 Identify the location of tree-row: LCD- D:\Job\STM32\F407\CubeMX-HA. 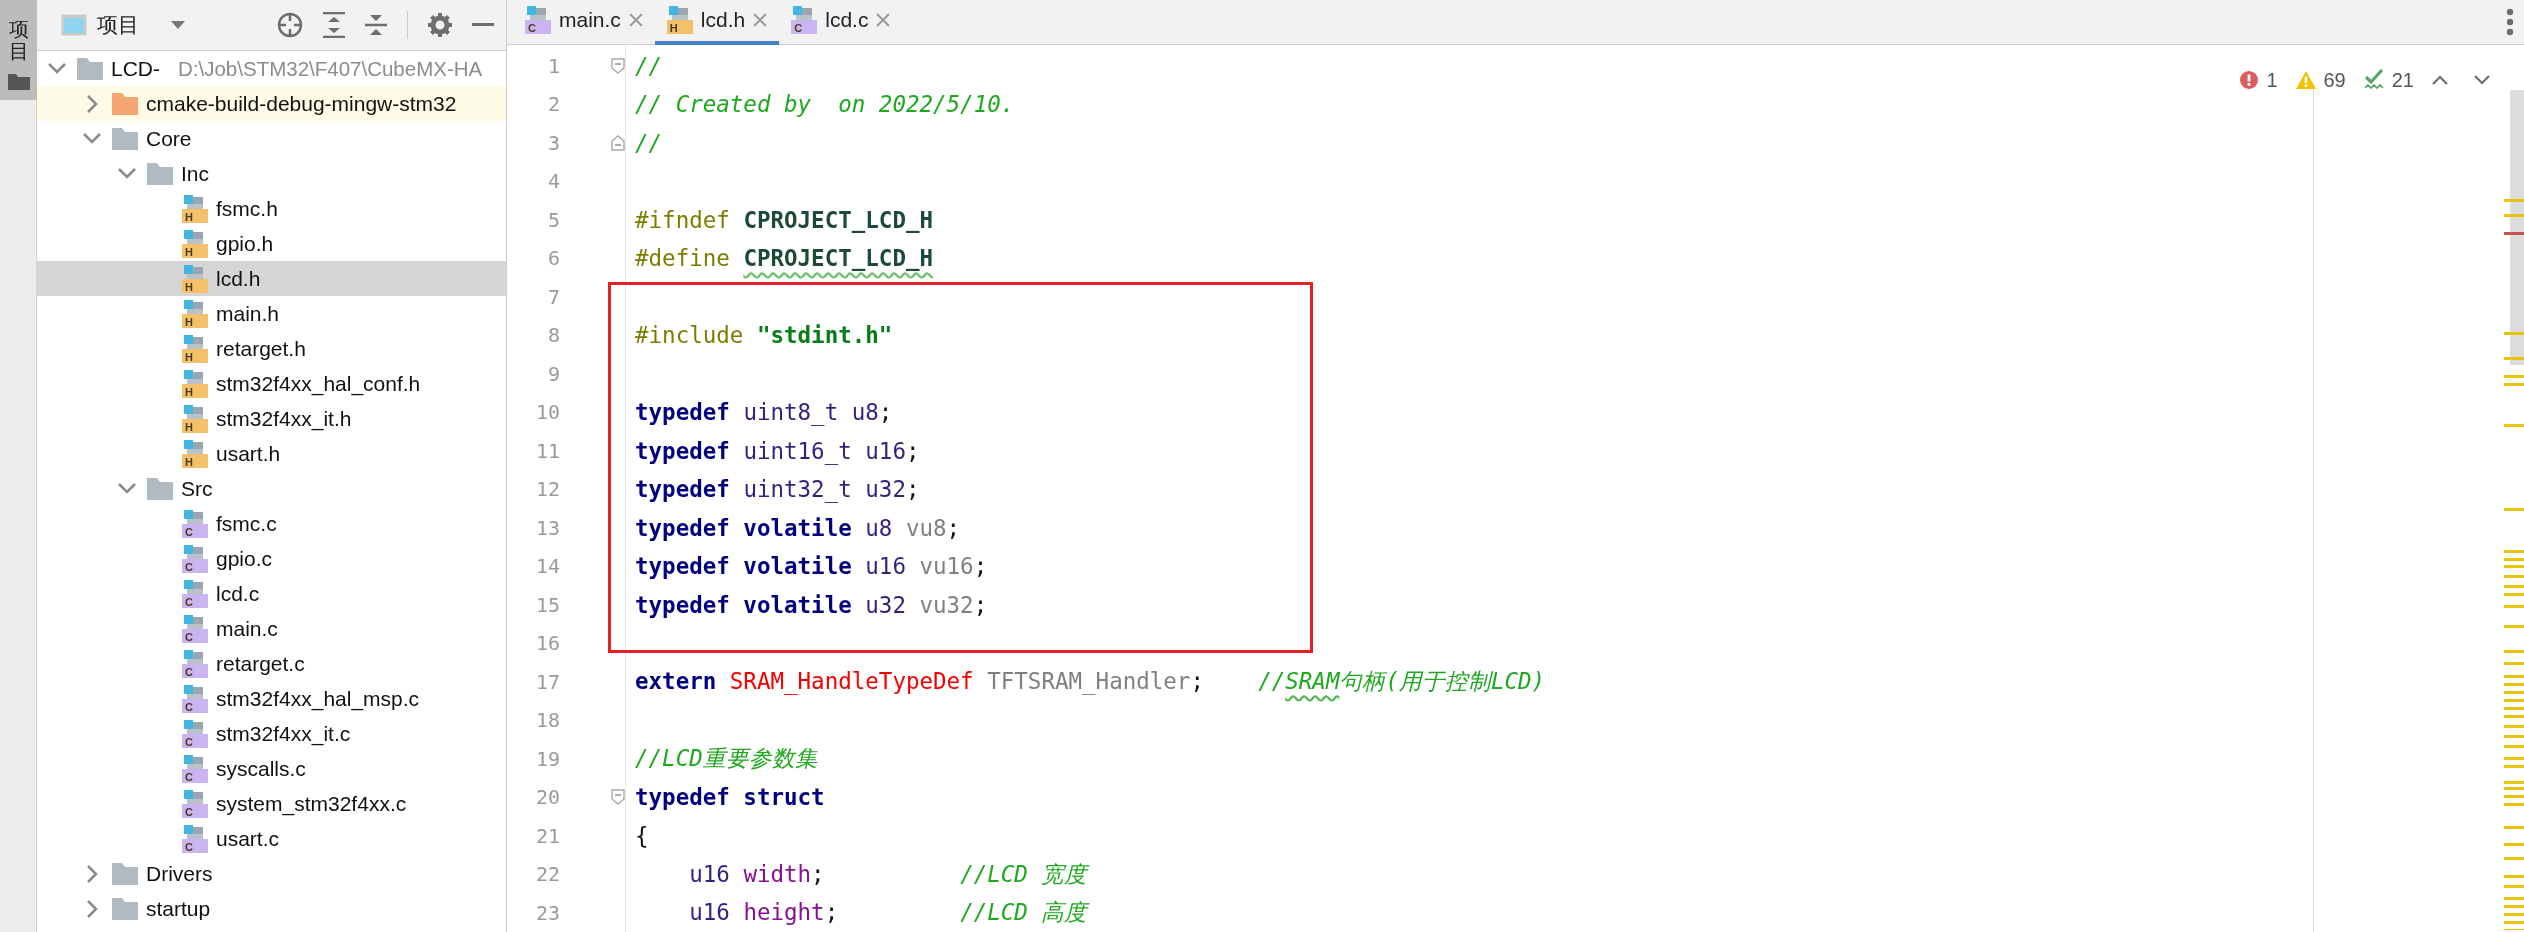
(271, 68).